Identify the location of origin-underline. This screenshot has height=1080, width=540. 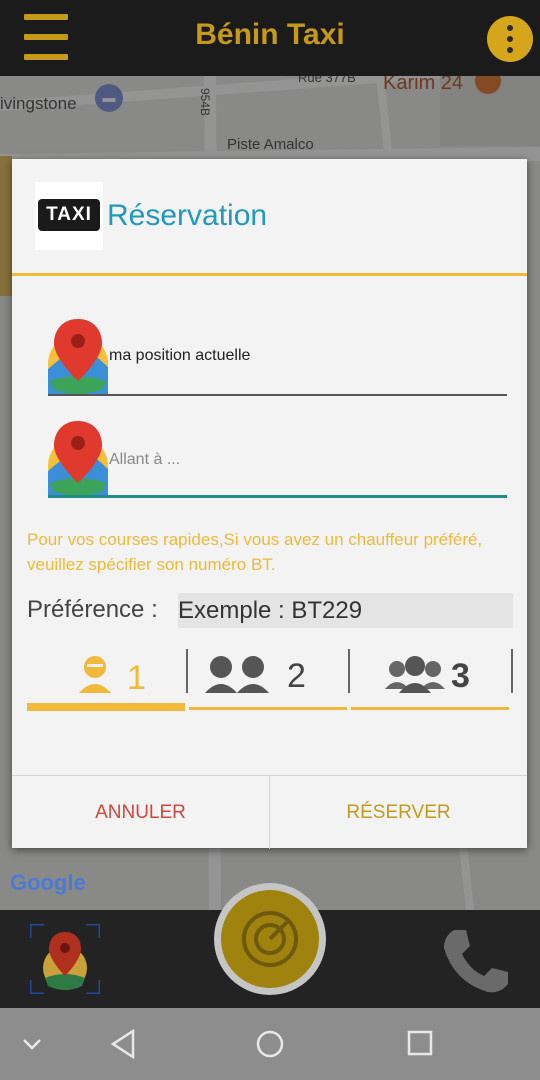
(277, 395).